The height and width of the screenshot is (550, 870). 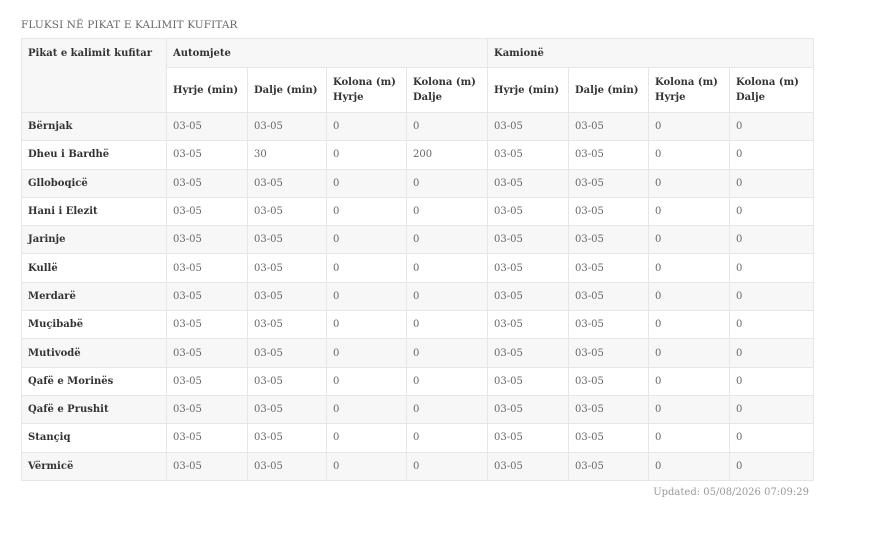 What do you see at coordinates (94, 75) in the screenshot?
I see `header-crossing-points: Pikat e kalimit kufitar` at bounding box center [94, 75].